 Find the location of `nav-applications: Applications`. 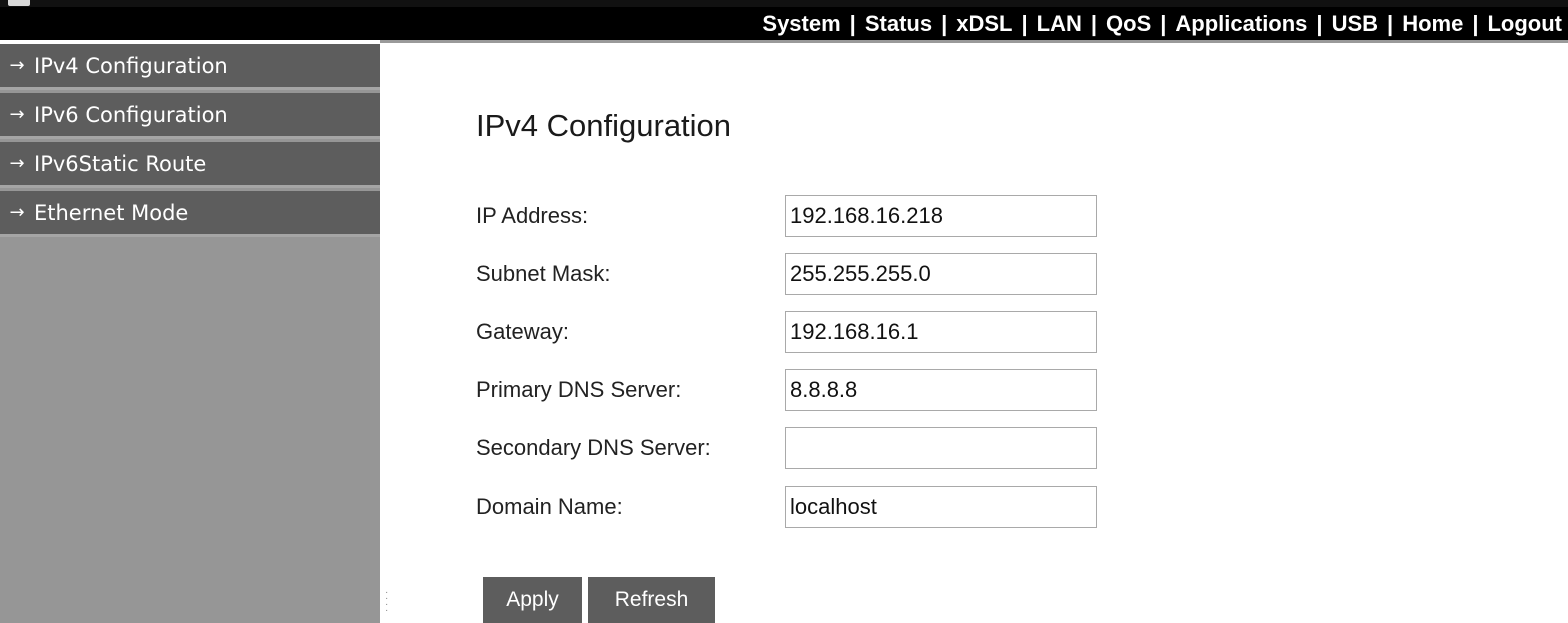

nav-applications: Applications is located at coordinates (1241, 24).